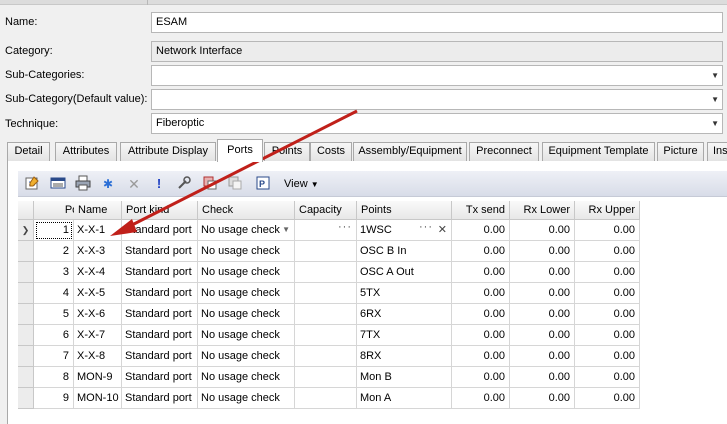 The width and height of the screenshot is (727, 424). I want to click on cell-name: X-X-8, so click(98, 356).